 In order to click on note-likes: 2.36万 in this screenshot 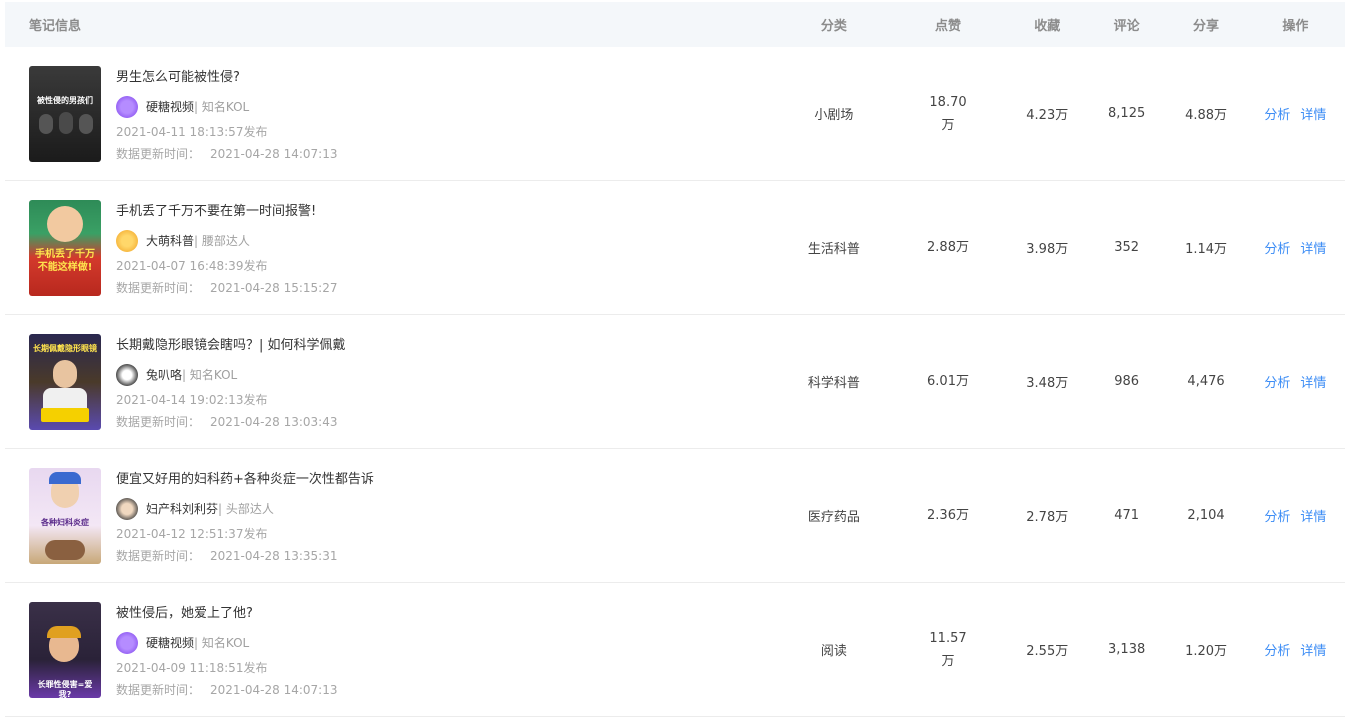, I will do `click(947, 515)`.